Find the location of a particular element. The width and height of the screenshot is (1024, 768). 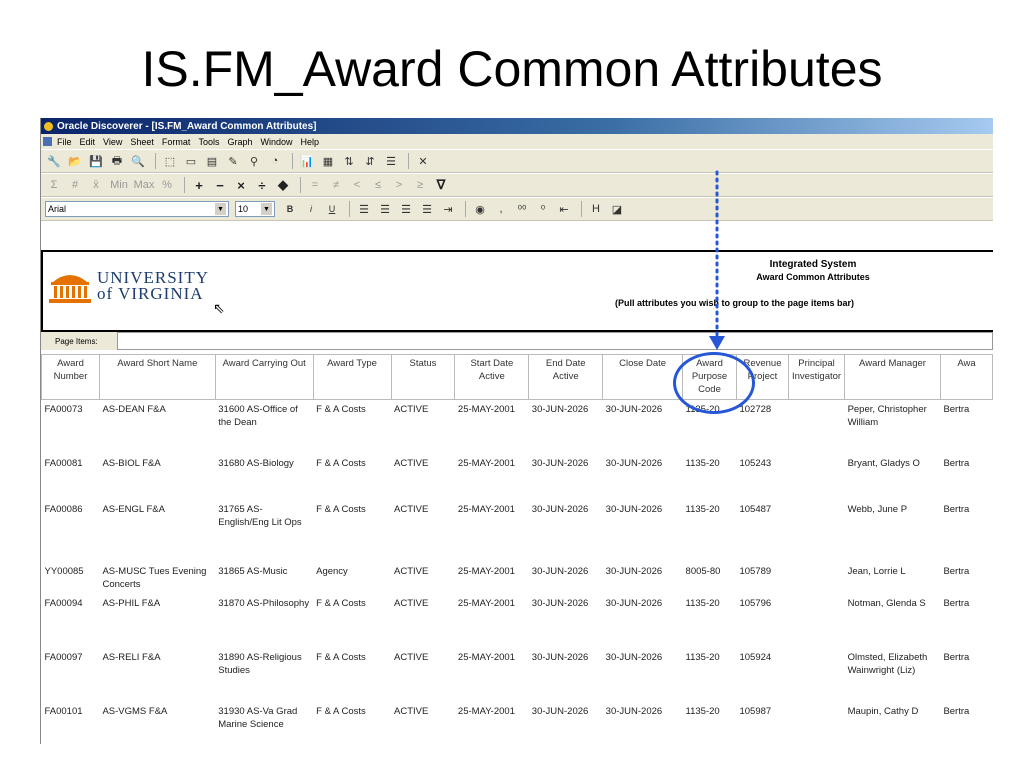

table-cell: 105789 is located at coordinates (762, 578).